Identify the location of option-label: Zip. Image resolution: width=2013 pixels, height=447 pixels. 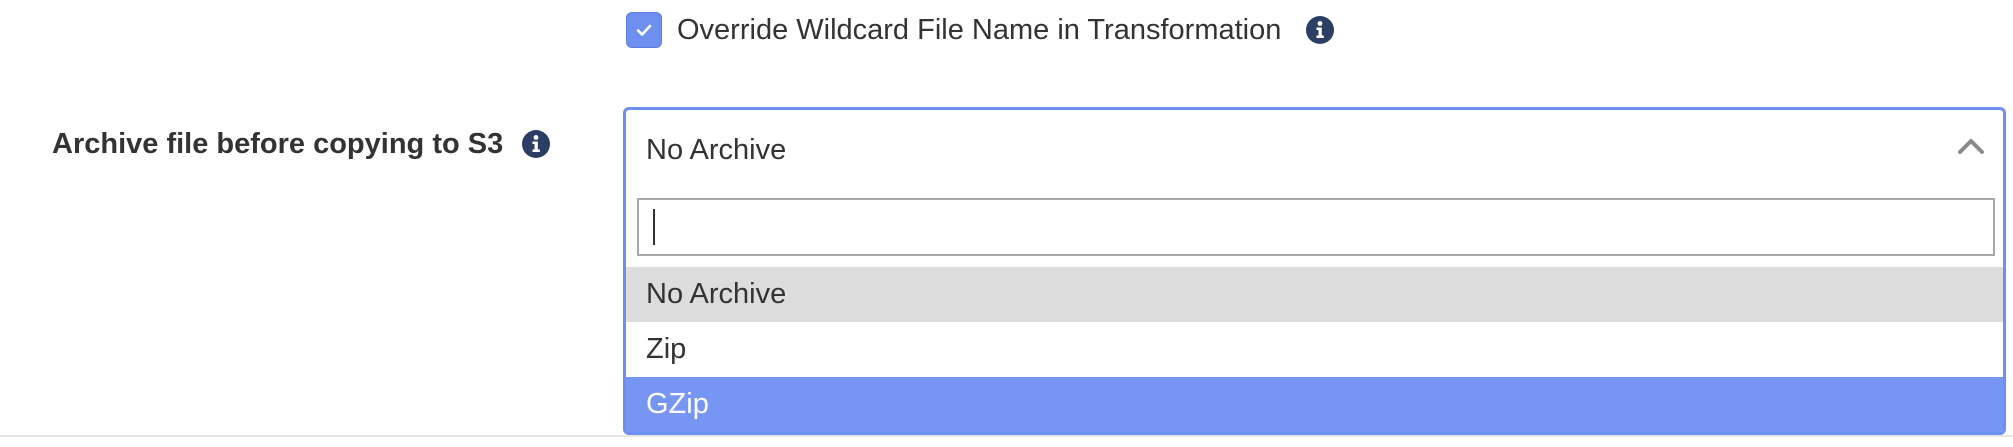
(666, 349).